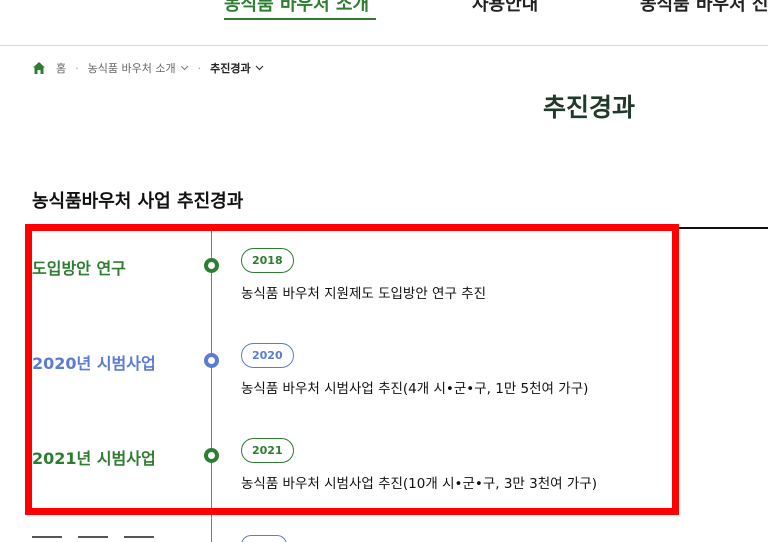 This screenshot has width=768, height=542. Describe the element at coordinates (131, 68) in the screenshot. I see `breadcrumb-level1-label: 농식품 바우처 소개` at that location.